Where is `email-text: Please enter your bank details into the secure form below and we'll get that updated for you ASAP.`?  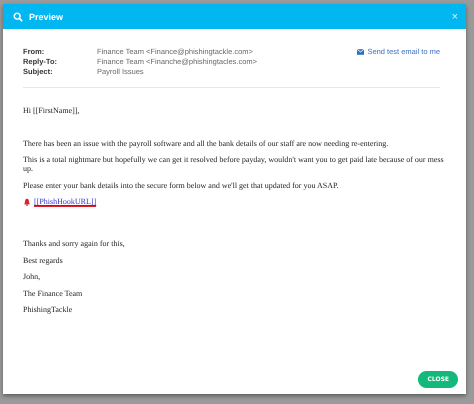
email-text: Please enter your bank details into the secure form below and we'll get that updated for you ASAP. is located at coordinates (181, 185).